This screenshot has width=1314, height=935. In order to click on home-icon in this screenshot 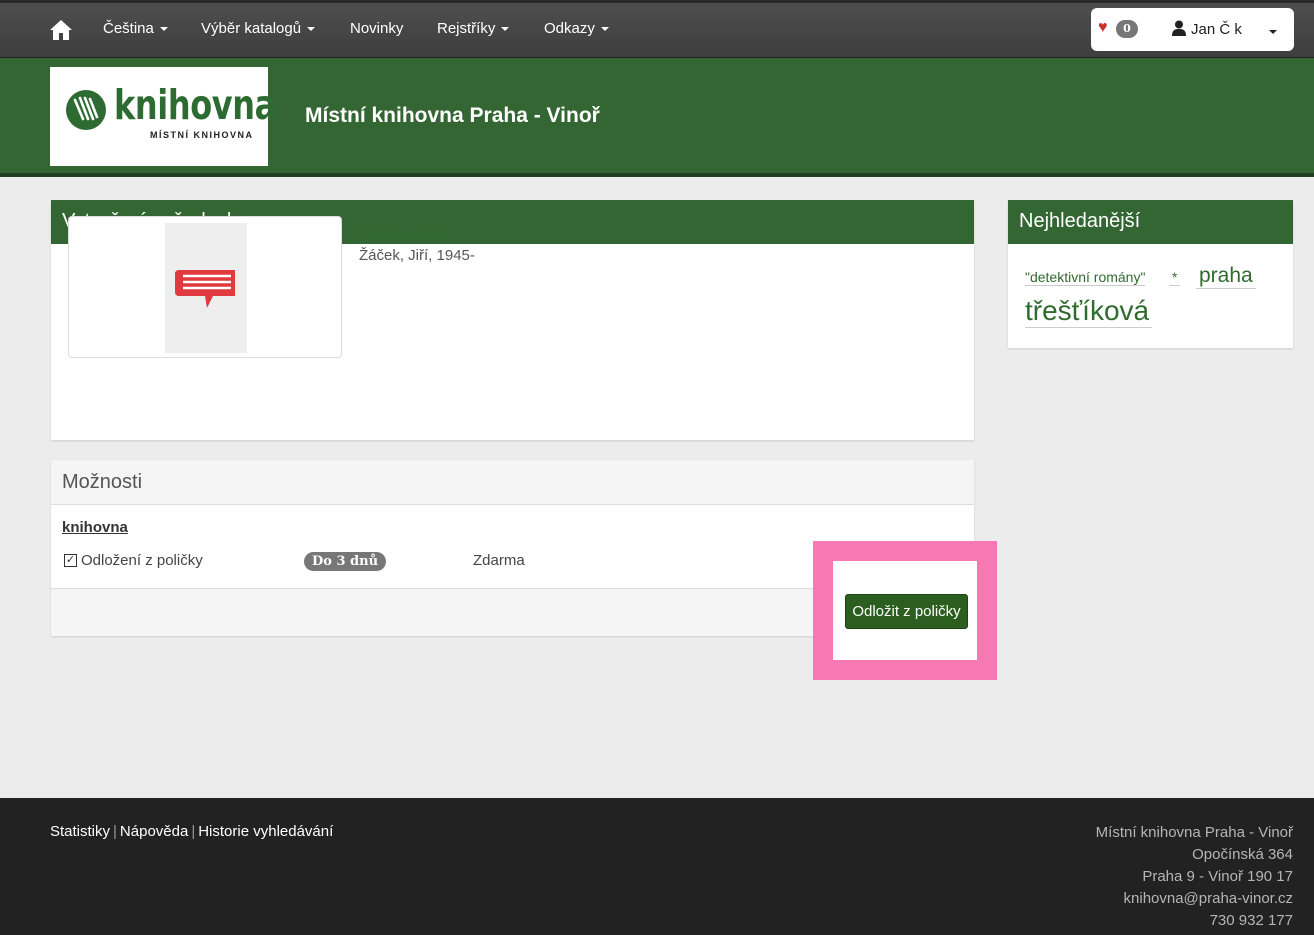, I will do `click(61, 30)`.